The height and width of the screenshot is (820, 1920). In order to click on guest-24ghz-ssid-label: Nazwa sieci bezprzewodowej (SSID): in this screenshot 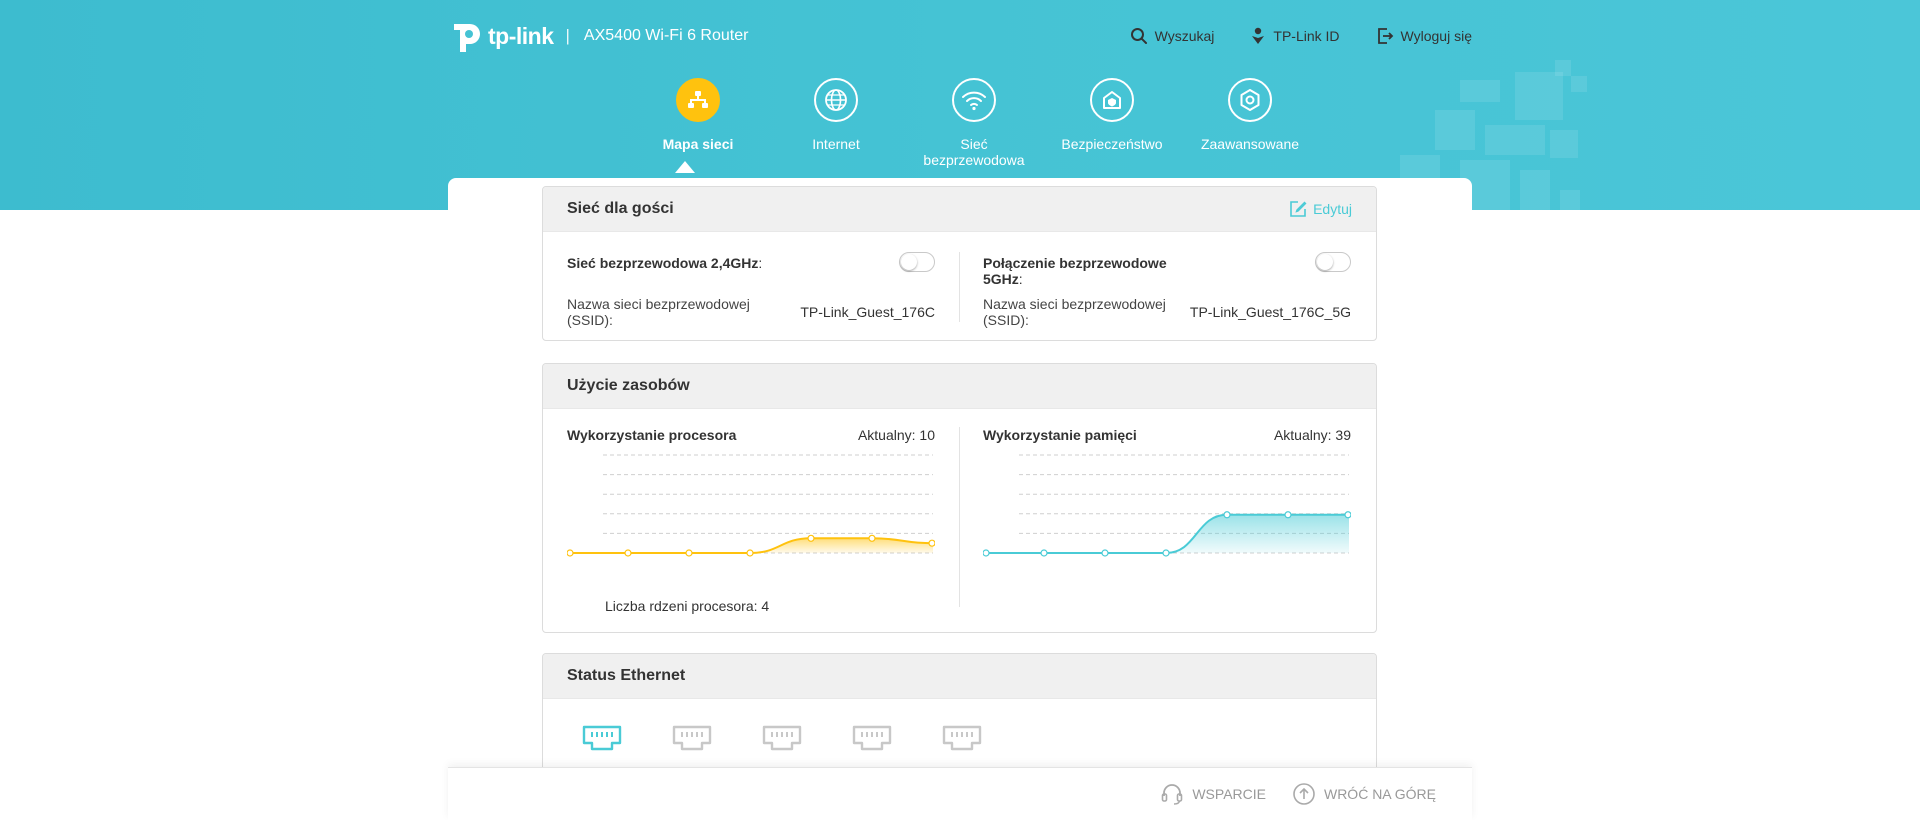, I will do `click(658, 312)`.